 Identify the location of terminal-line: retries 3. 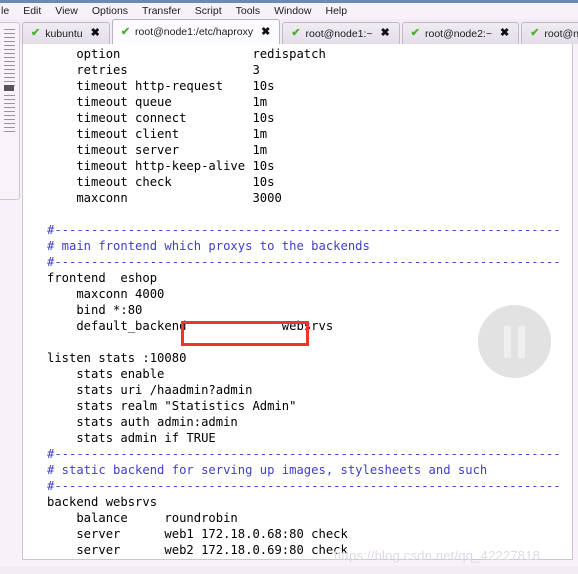
(153, 70).